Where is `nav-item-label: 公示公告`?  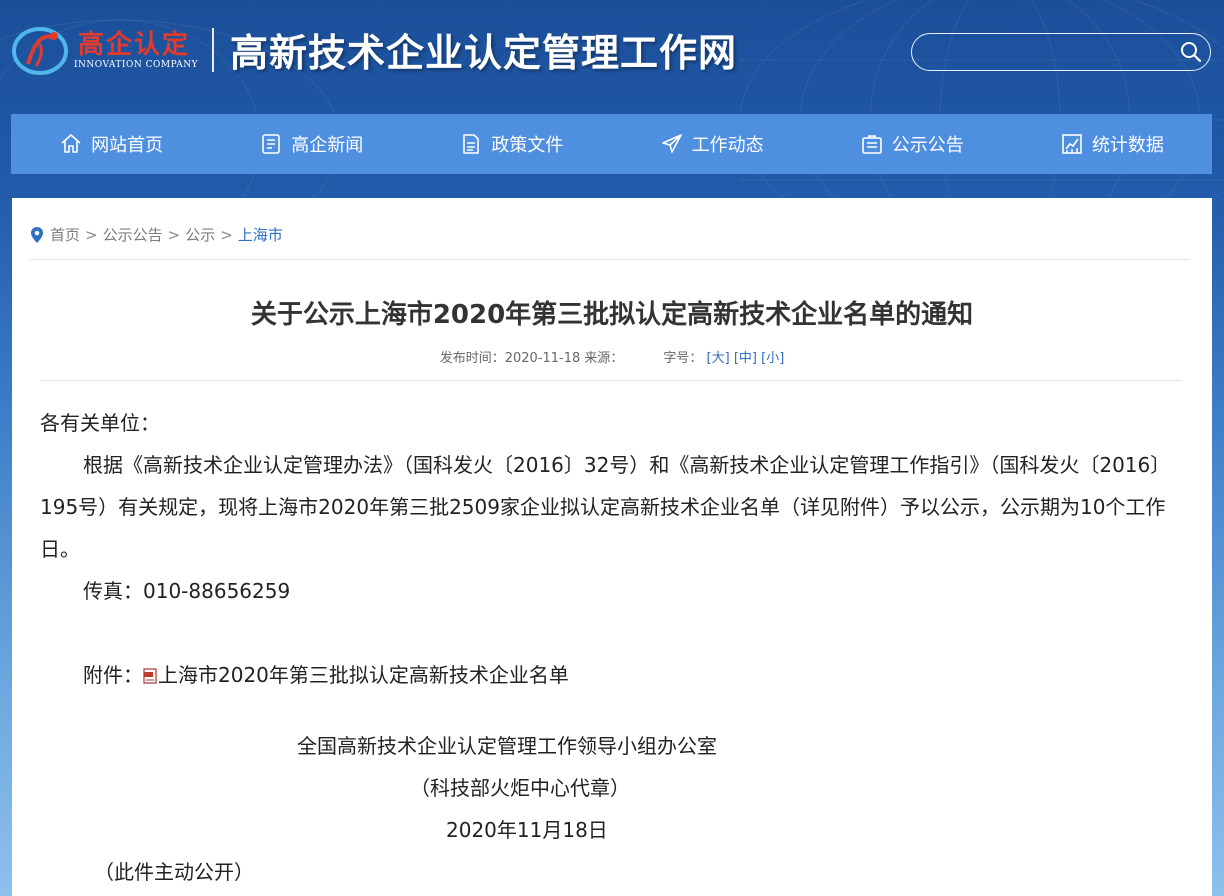 nav-item-label: 公示公告 is located at coordinates (927, 145).